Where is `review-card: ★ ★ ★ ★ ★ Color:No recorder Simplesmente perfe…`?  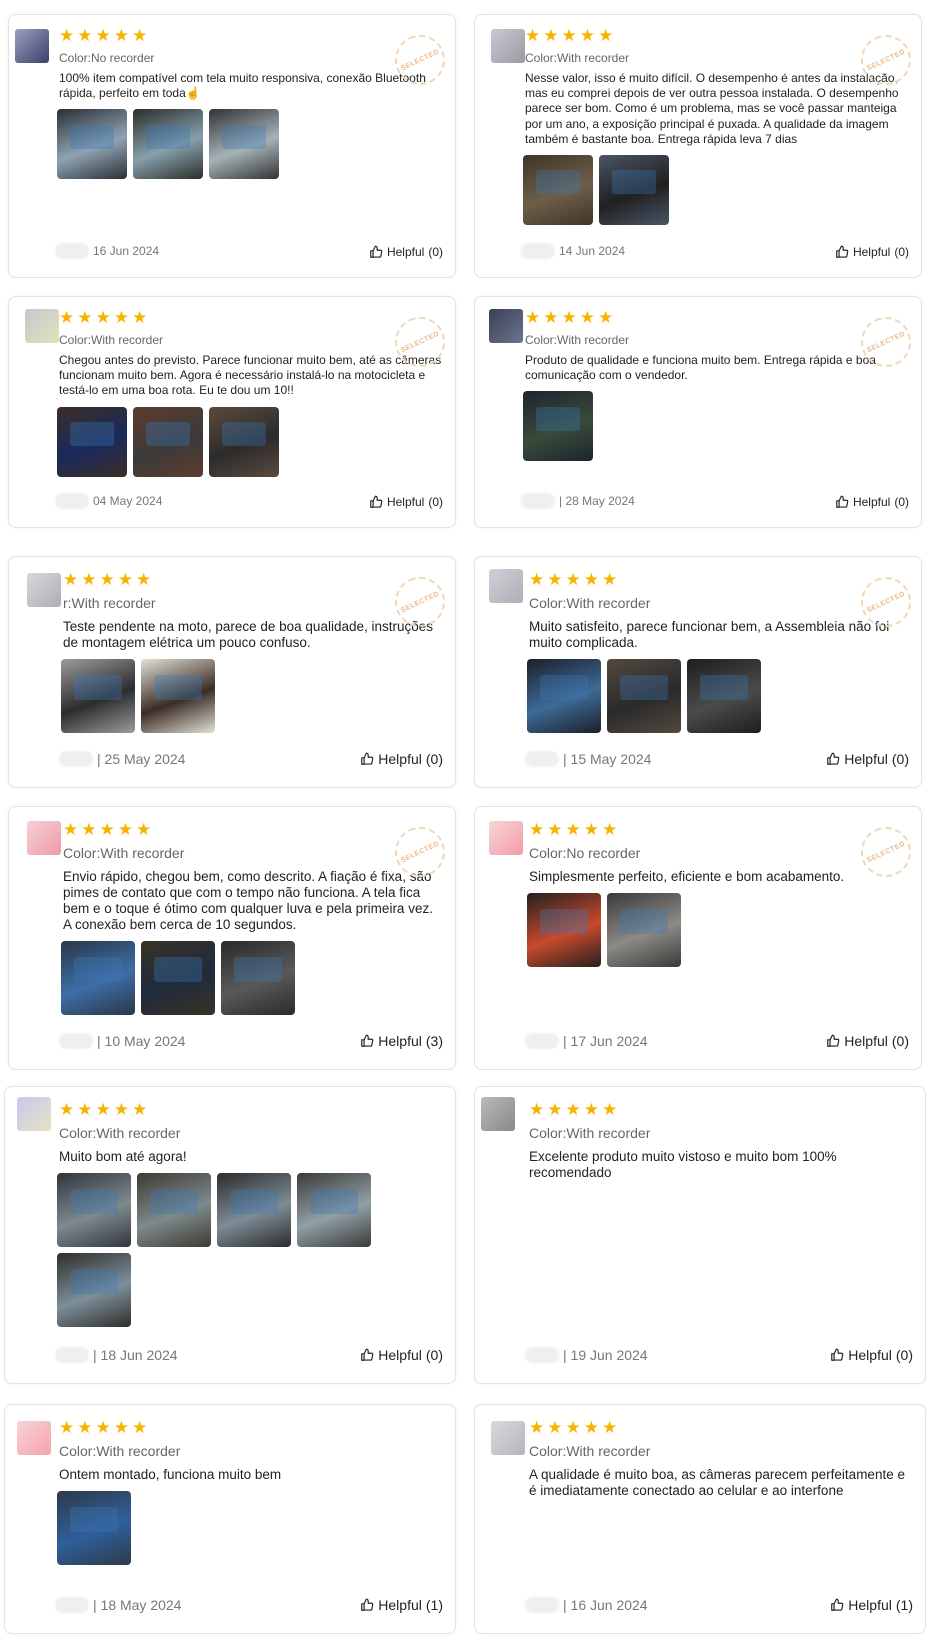 review-card: ★ ★ ★ ★ ★ Color:No recorder Simplesmente perfe… is located at coordinates (698, 938).